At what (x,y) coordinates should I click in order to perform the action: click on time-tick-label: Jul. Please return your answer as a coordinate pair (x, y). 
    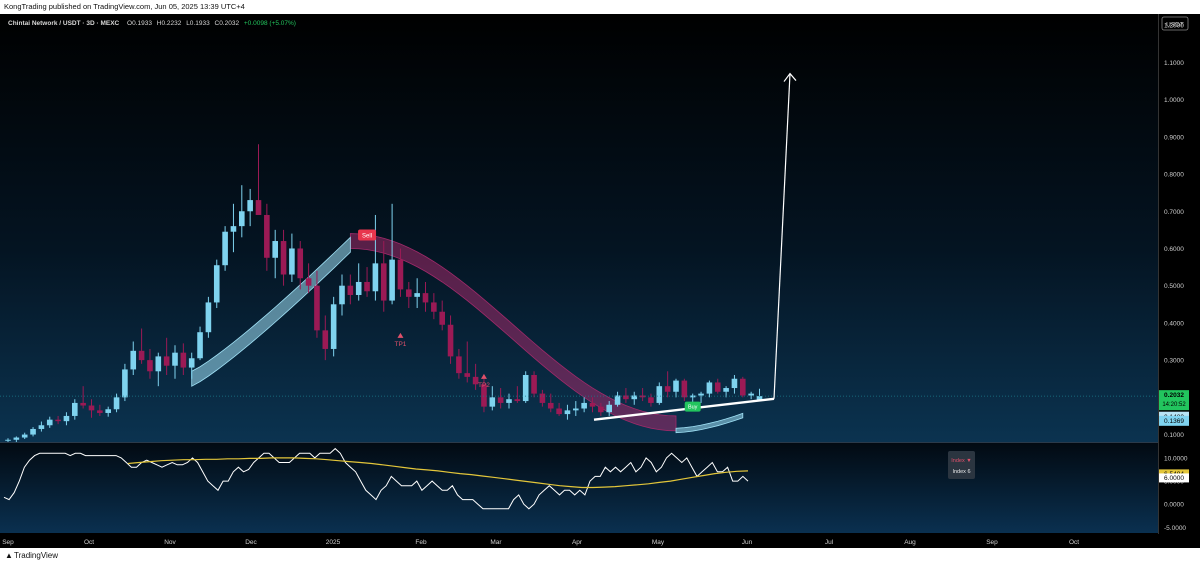
    Looking at the image, I should click on (829, 542).